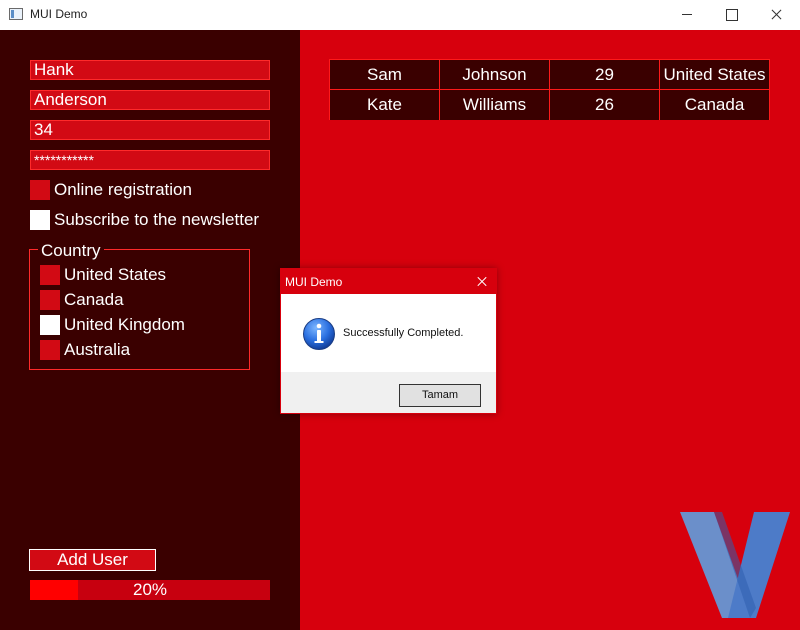  I want to click on message-dialog: MUI Demo Successfully Completed. Tamam, so click(388, 341).